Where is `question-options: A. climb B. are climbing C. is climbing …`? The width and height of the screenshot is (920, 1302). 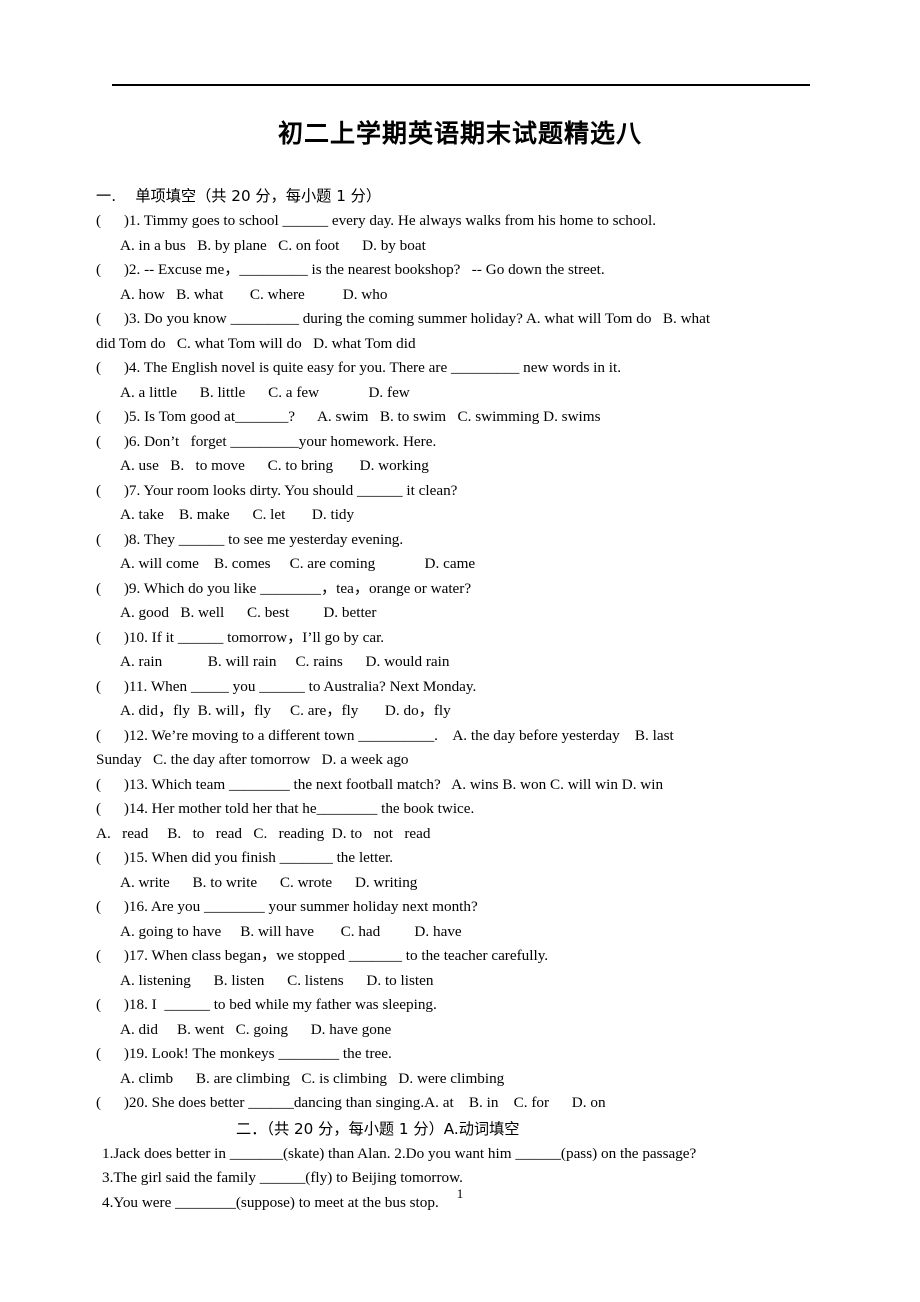
question-options: A. climb B. are climbing C. is climbing … is located at coordinates (312, 1078).